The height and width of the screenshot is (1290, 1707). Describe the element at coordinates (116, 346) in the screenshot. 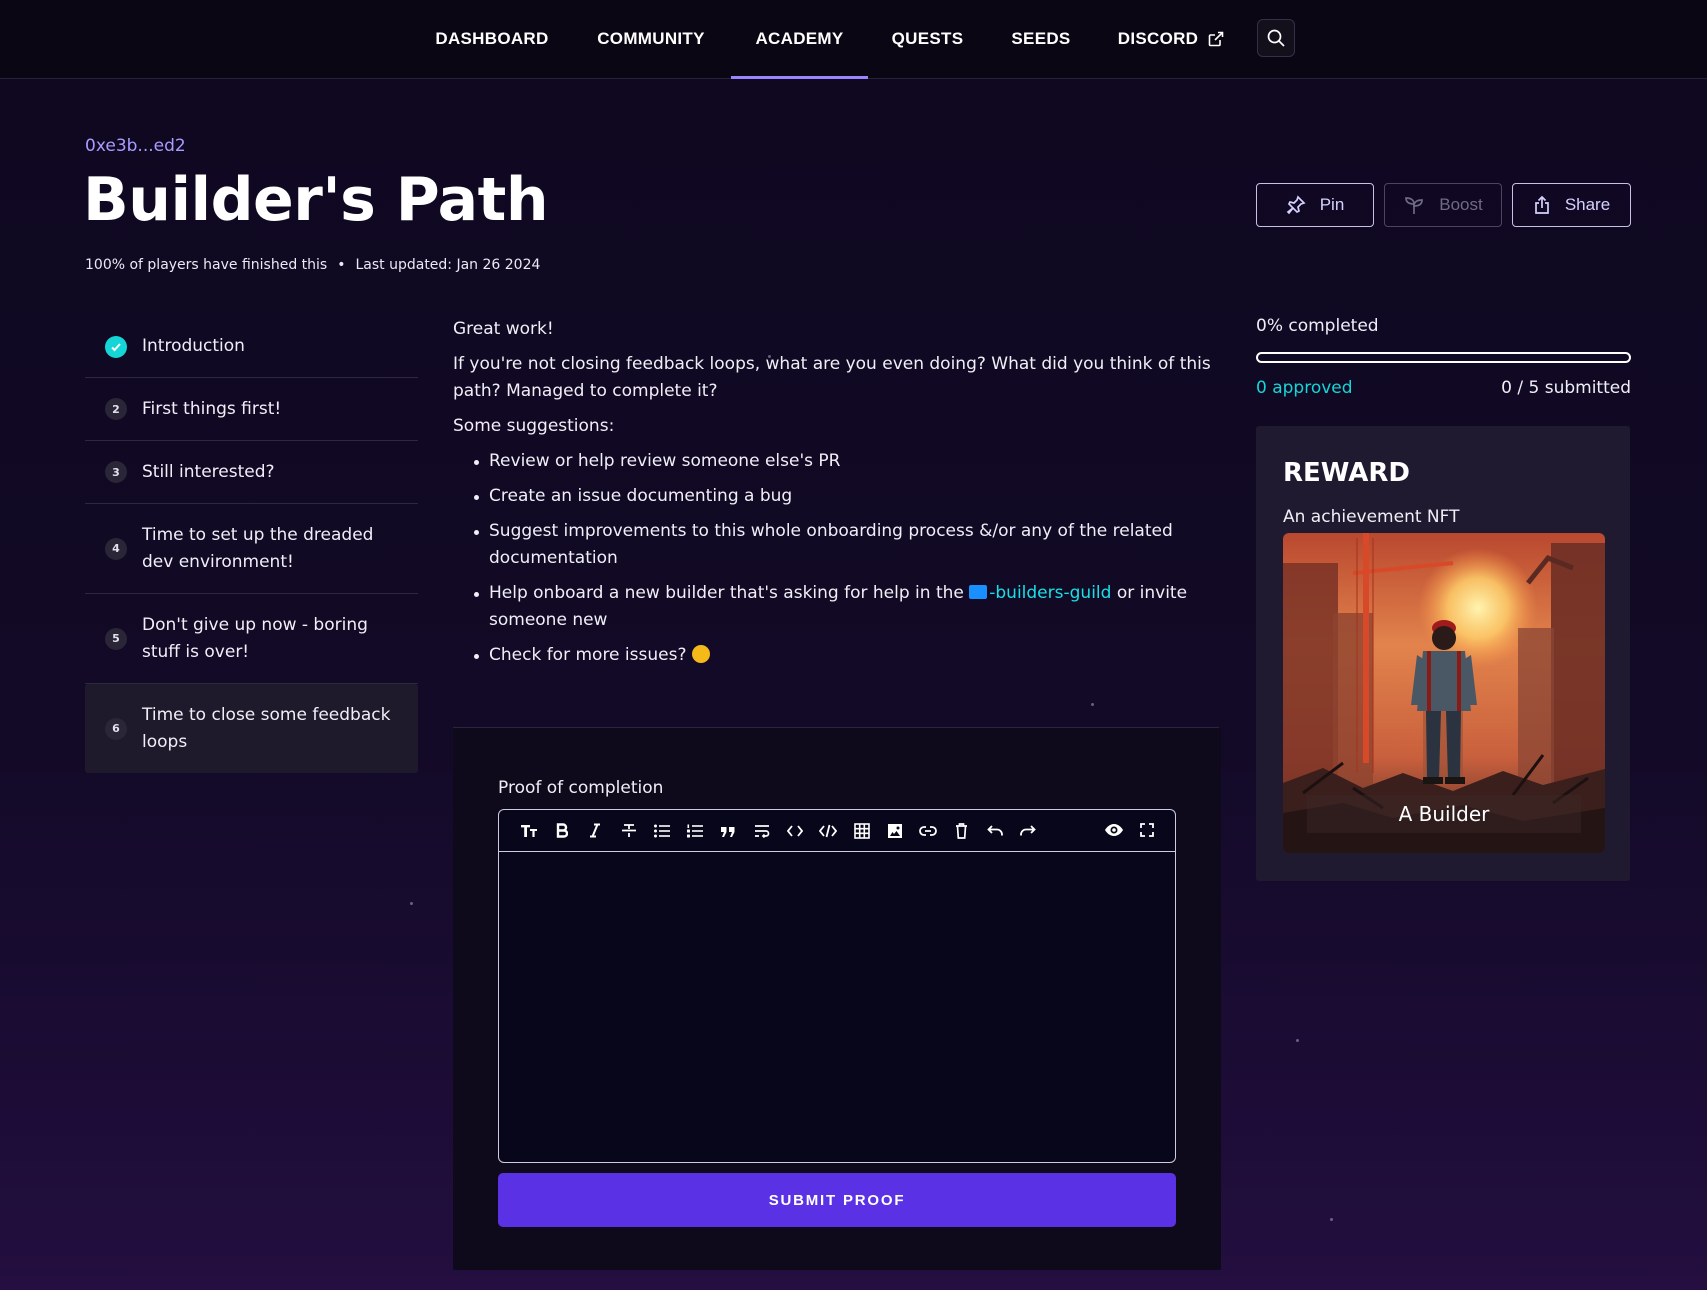

I see `check-icon` at that location.